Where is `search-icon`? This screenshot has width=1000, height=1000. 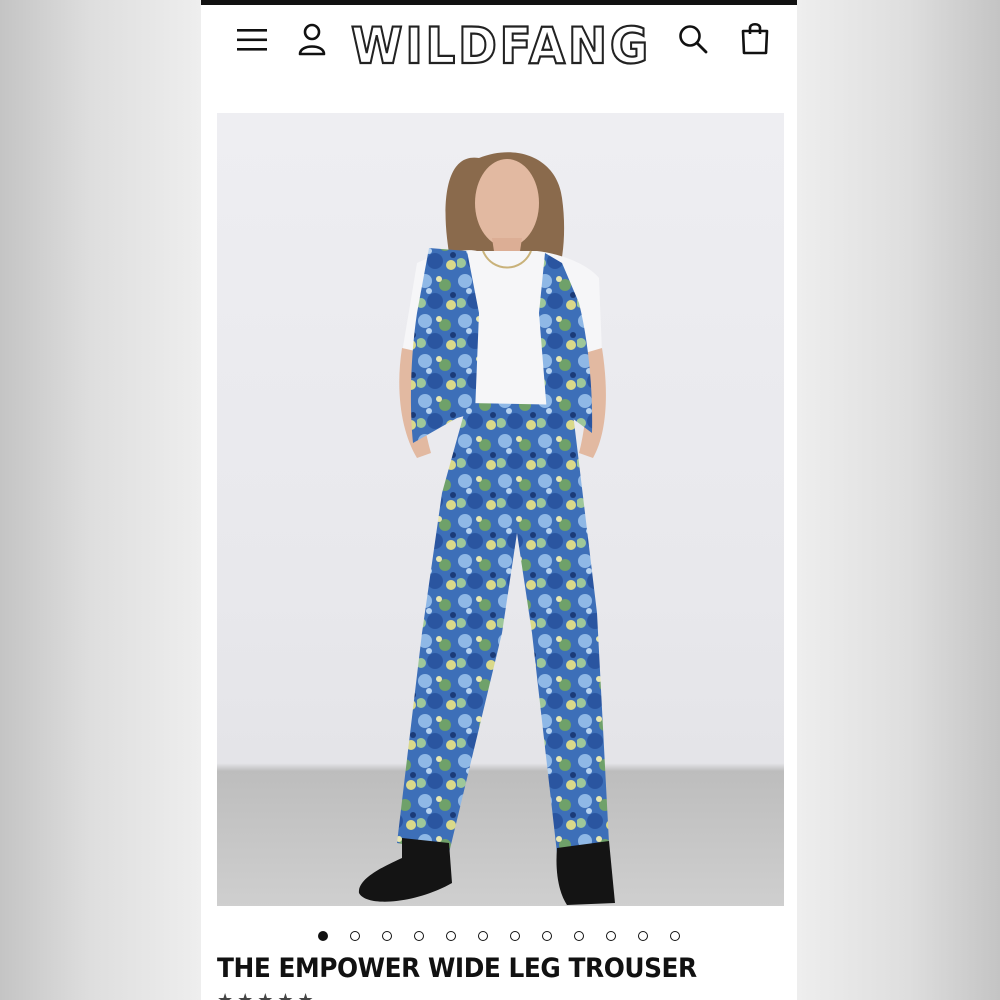 search-icon is located at coordinates (693, 39).